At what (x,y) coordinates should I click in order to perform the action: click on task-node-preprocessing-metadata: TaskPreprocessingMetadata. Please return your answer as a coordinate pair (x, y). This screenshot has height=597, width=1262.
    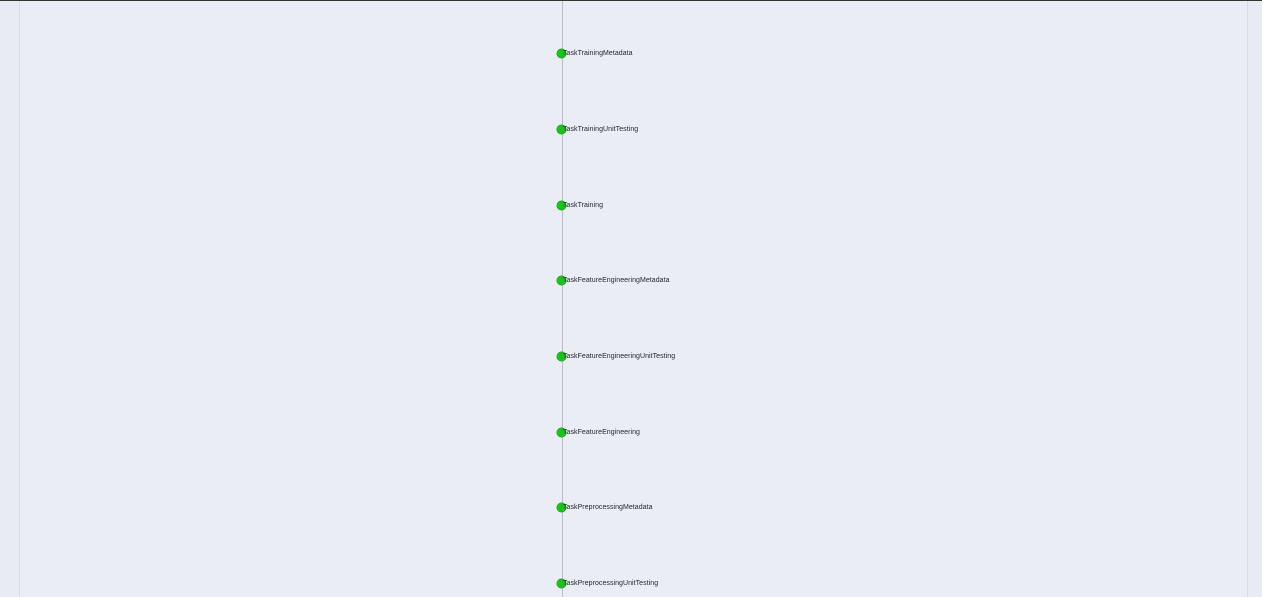
    Looking at the image, I should click on (605, 507).